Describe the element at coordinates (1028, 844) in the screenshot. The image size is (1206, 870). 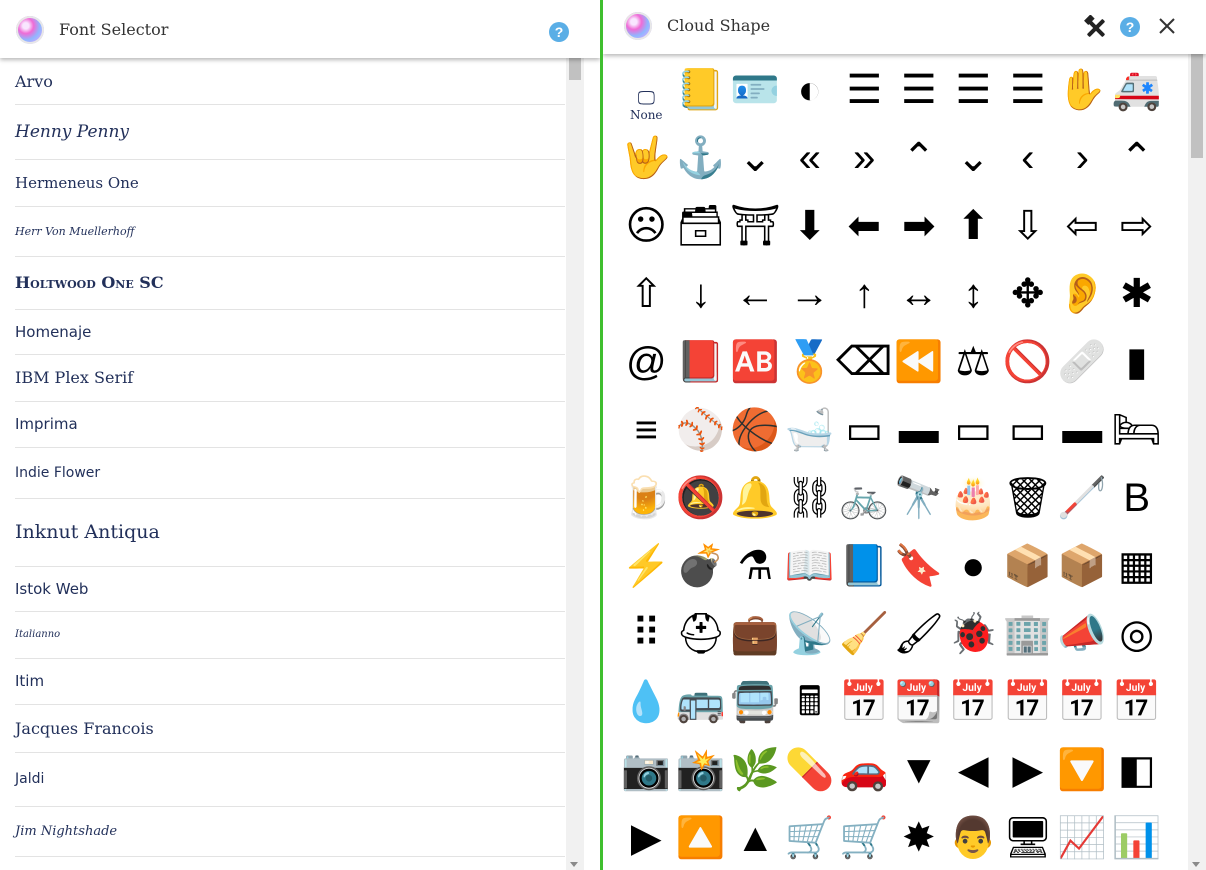
I see `shape-option: 🖥` at that location.